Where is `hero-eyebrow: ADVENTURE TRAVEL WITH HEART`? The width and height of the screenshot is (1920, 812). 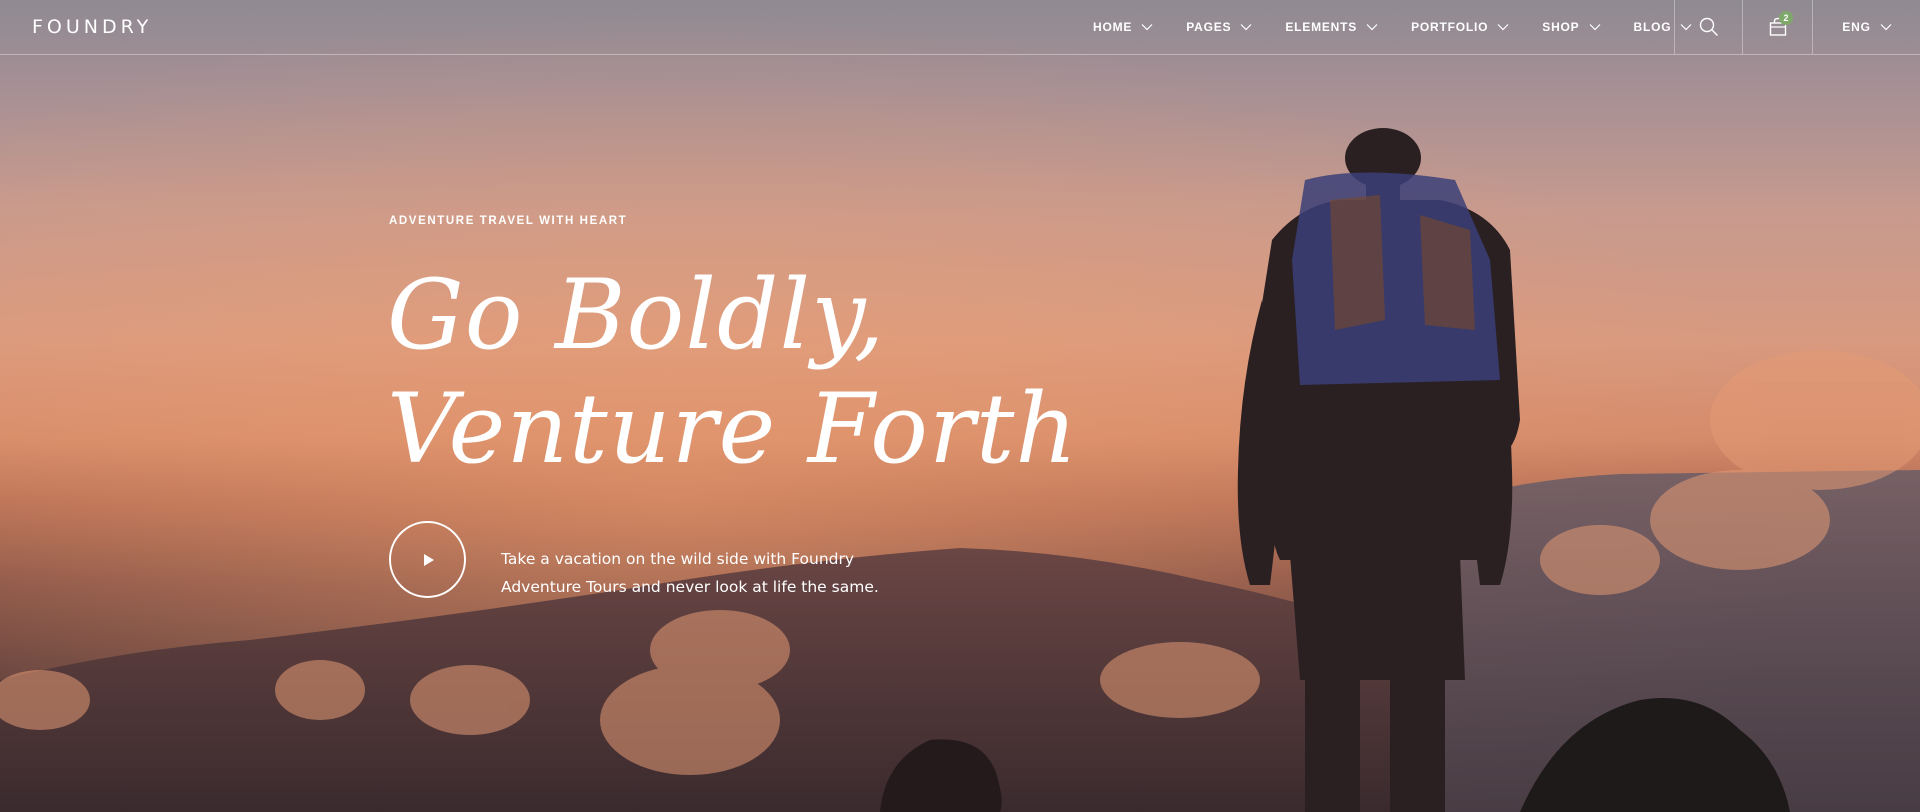
hero-eyebrow: ADVENTURE TRAVEL WITH HEART is located at coordinates (508, 221).